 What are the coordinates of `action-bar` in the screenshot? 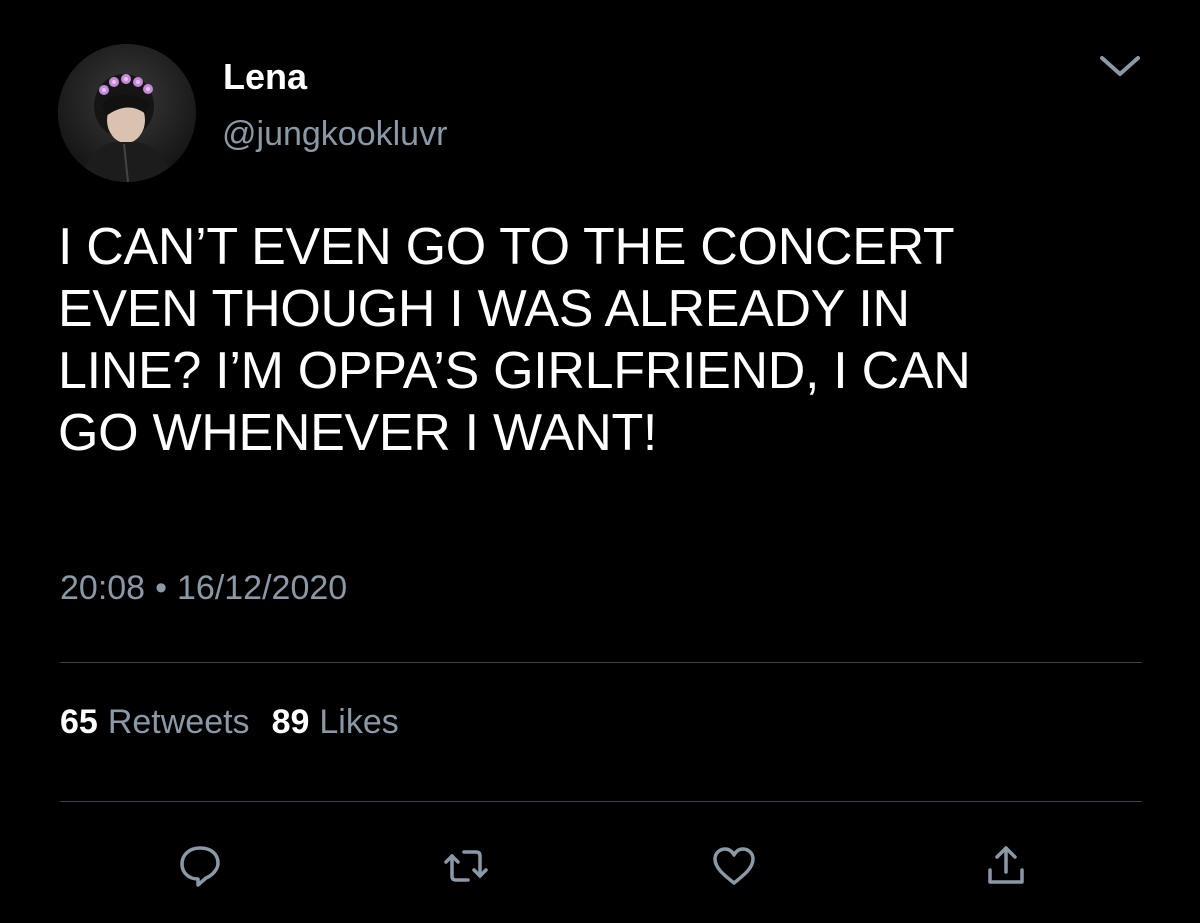 It's located at (600, 868).